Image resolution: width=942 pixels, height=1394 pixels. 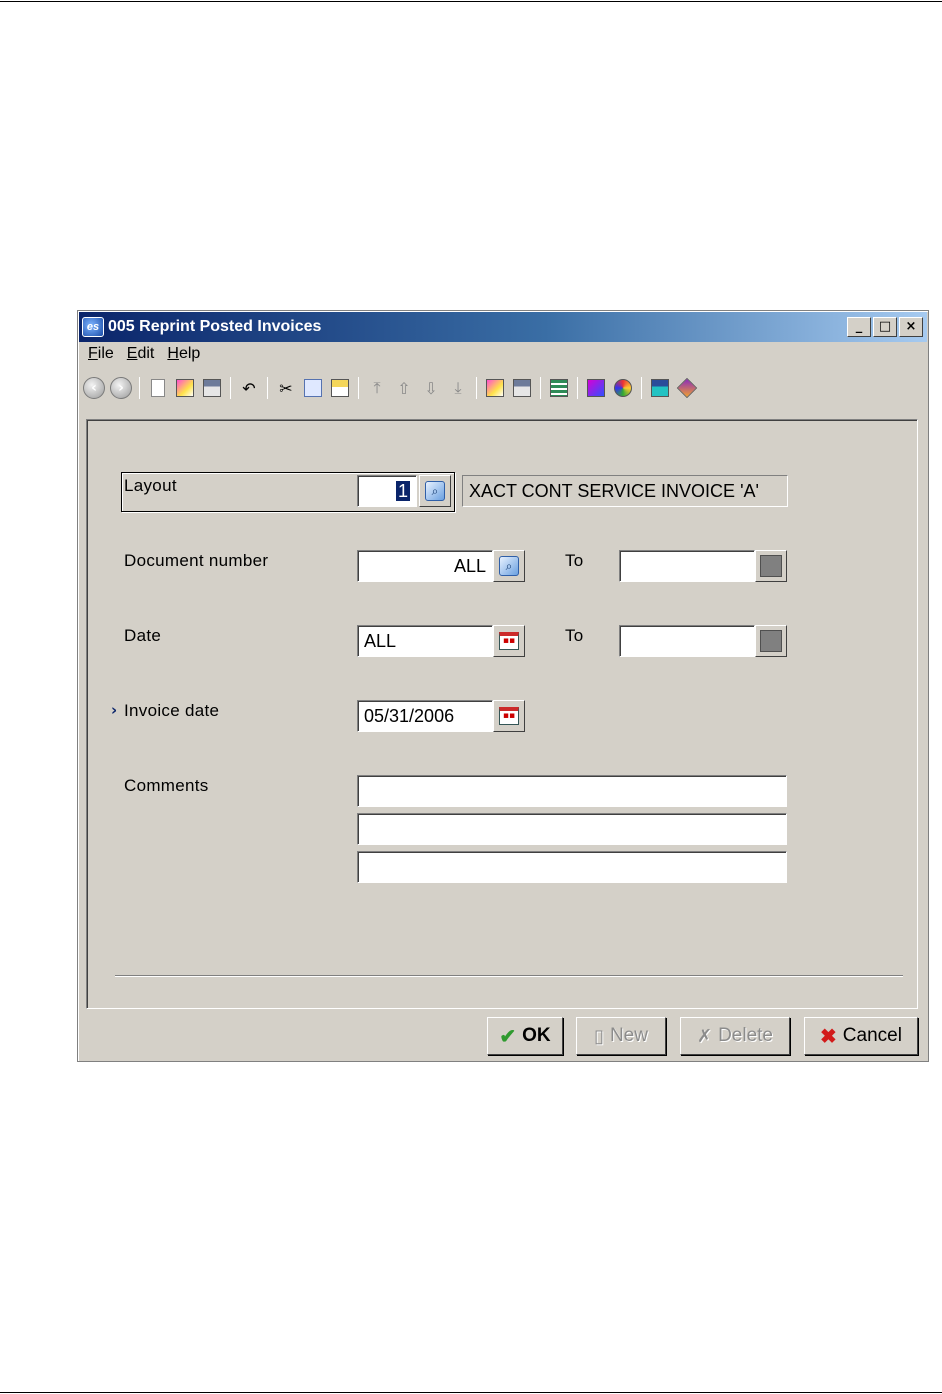 What do you see at coordinates (150, 485) in the screenshot?
I see `layout-label: Layout` at bounding box center [150, 485].